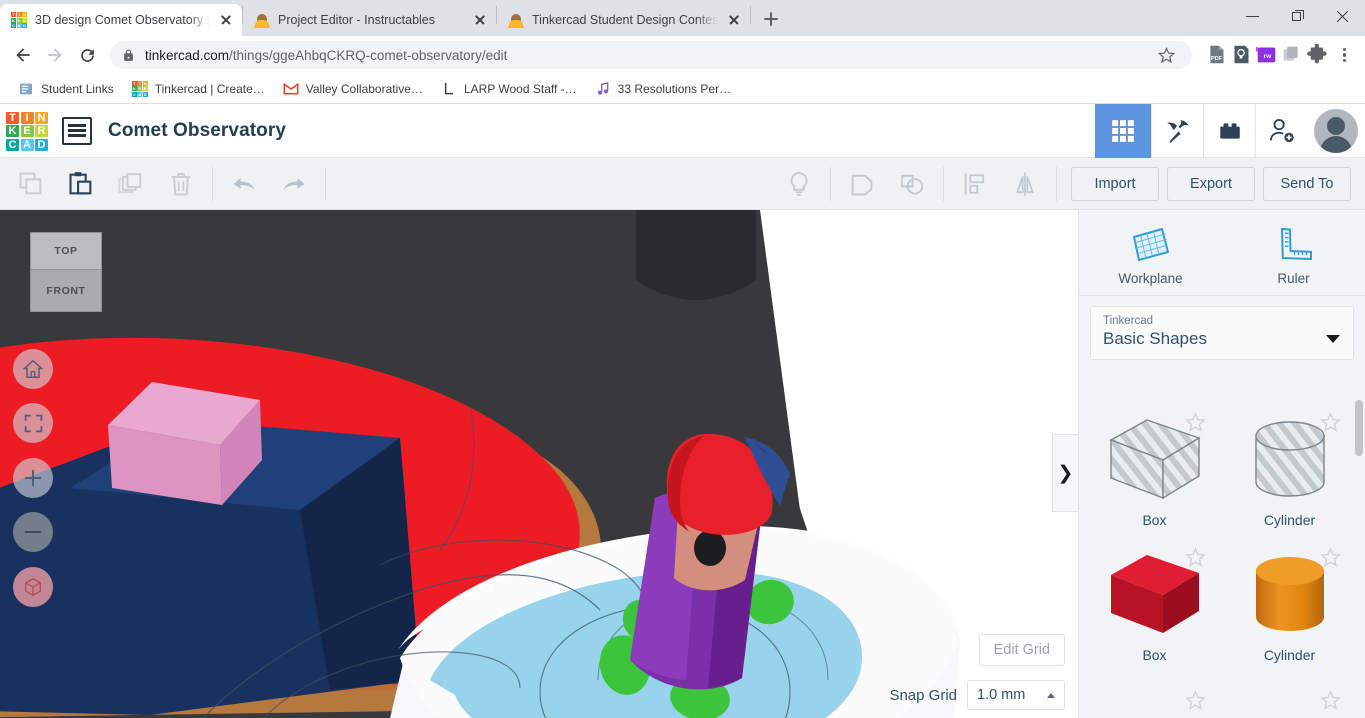 The height and width of the screenshot is (718, 1365). What do you see at coordinates (1217, 55) in the screenshot?
I see `pdf-extension-icon: PDF` at bounding box center [1217, 55].